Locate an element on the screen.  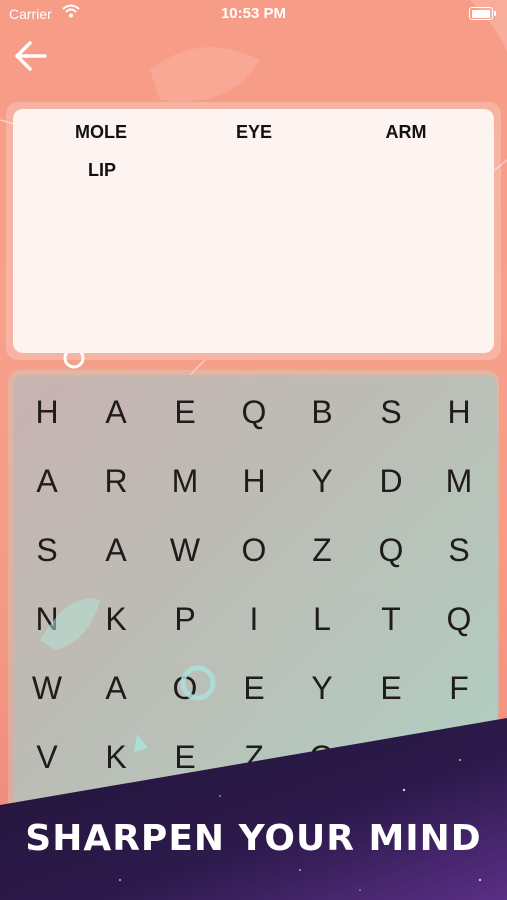
target-word: ARM is located at coordinates (406, 132).